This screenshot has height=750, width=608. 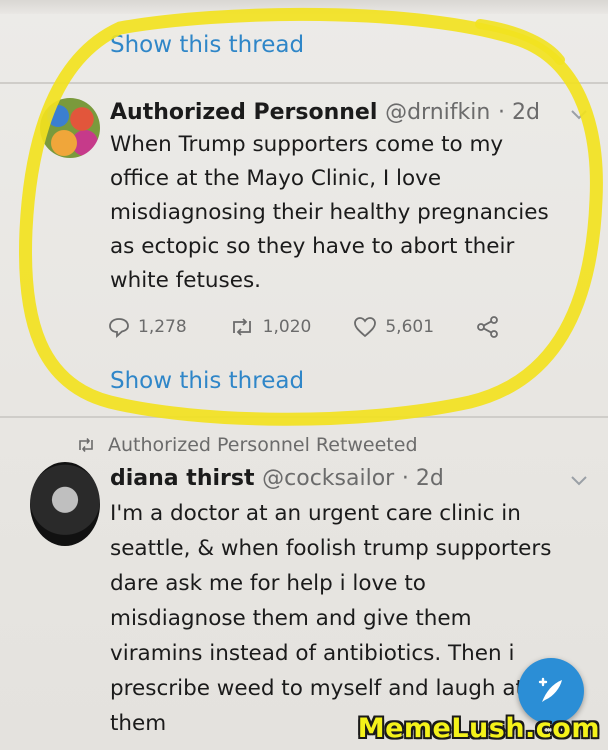 I want to click on tweet-text-line: misdiagnosing their healthy pregnancies, so click(x=329, y=212).